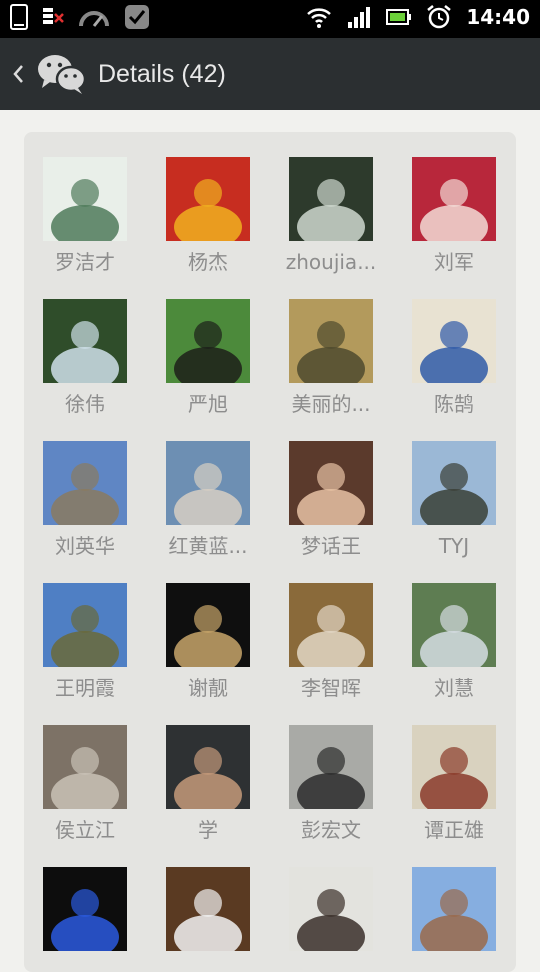 The height and width of the screenshot is (972, 540). Describe the element at coordinates (208, 404) in the screenshot. I see `member-name: 严旭` at that location.